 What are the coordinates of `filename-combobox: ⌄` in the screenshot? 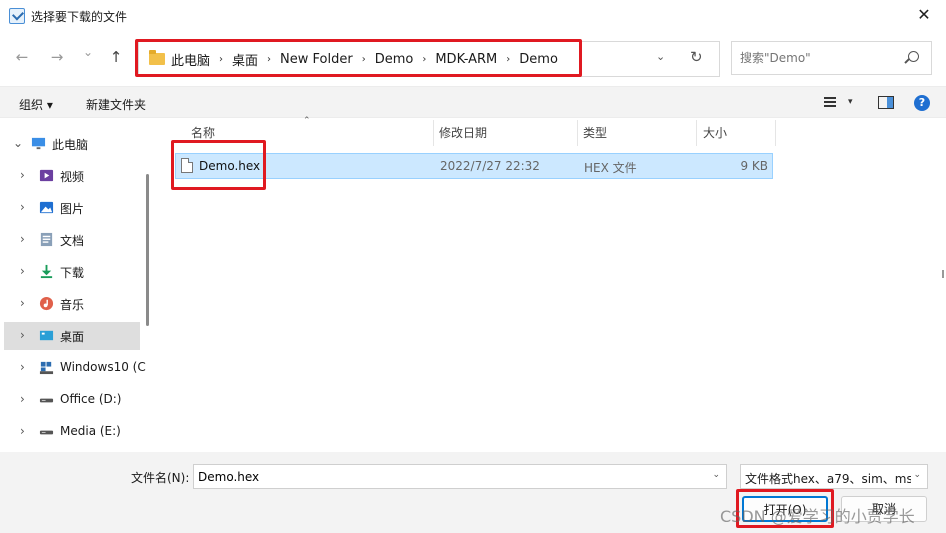 It's located at (460, 476).